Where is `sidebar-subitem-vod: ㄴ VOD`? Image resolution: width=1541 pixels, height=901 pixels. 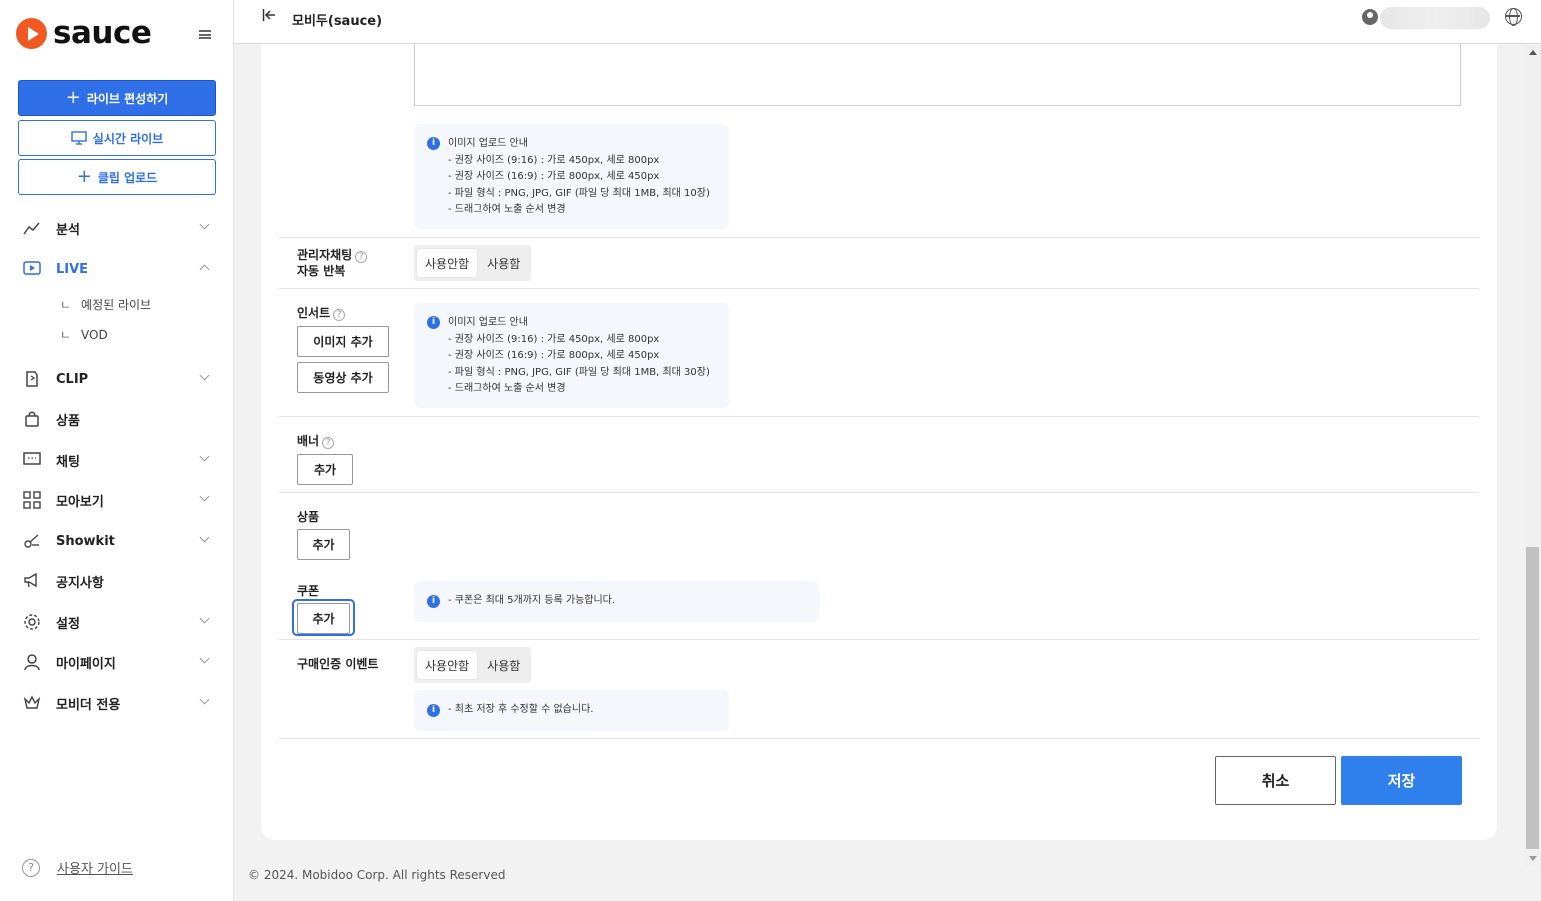
sidebar-subitem-vod: ㄴ VOD is located at coordinates (84, 334).